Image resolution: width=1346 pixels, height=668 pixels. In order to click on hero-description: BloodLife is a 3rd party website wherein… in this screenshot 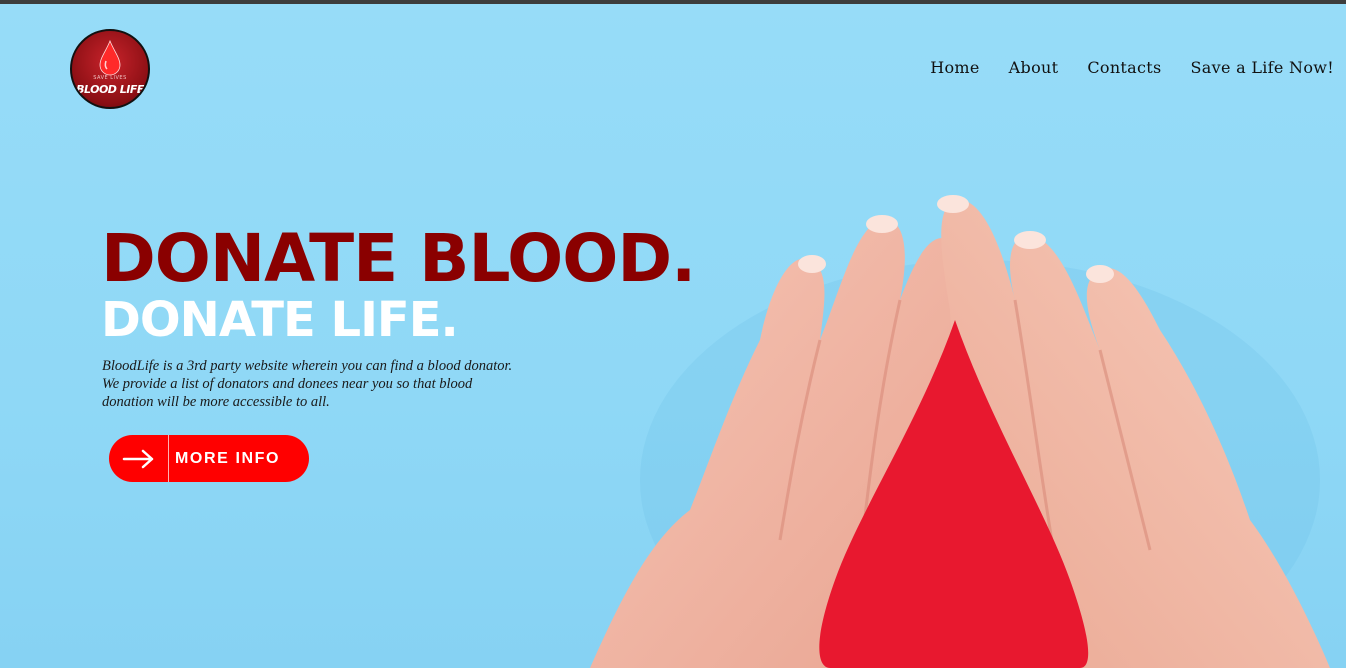, I will do `click(307, 384)`.